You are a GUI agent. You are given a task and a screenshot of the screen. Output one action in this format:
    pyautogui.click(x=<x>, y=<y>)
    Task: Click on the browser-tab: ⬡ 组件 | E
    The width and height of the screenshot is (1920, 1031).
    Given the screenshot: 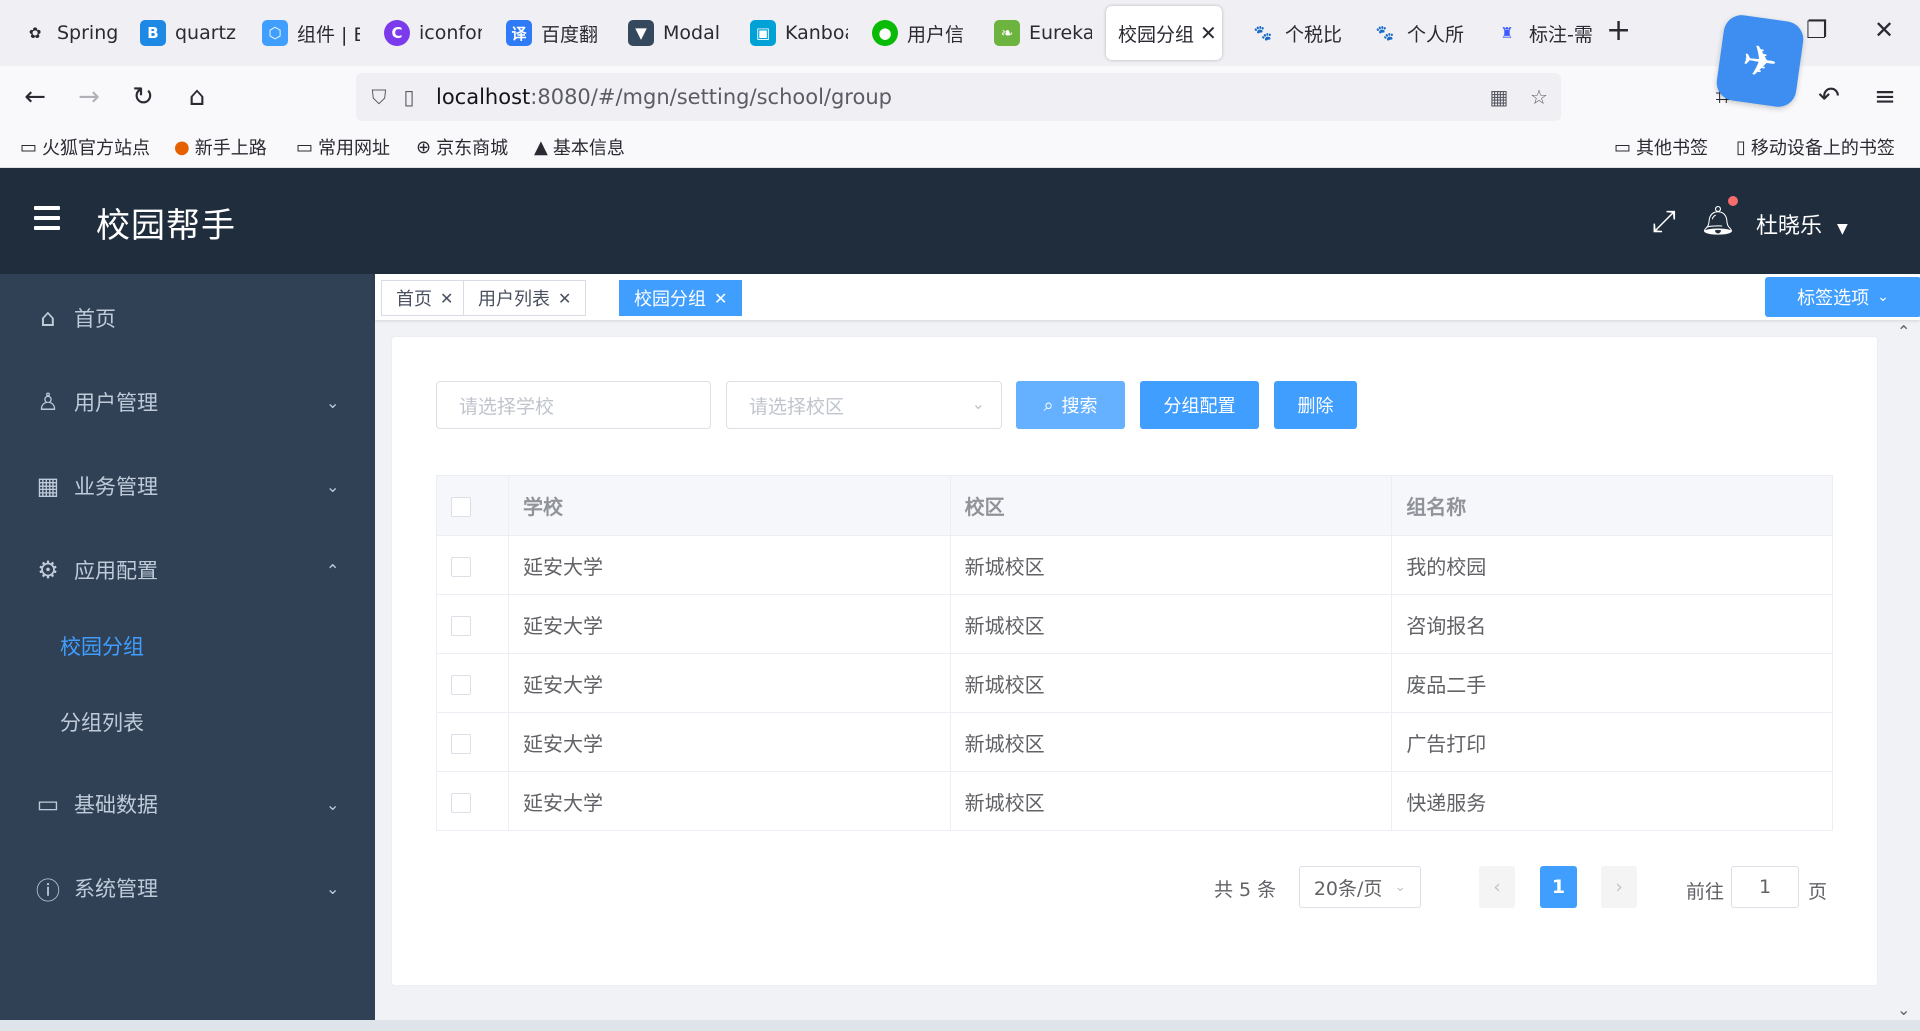 What is the action you would take?
    pyautogui.click(x=304, y=33)
    